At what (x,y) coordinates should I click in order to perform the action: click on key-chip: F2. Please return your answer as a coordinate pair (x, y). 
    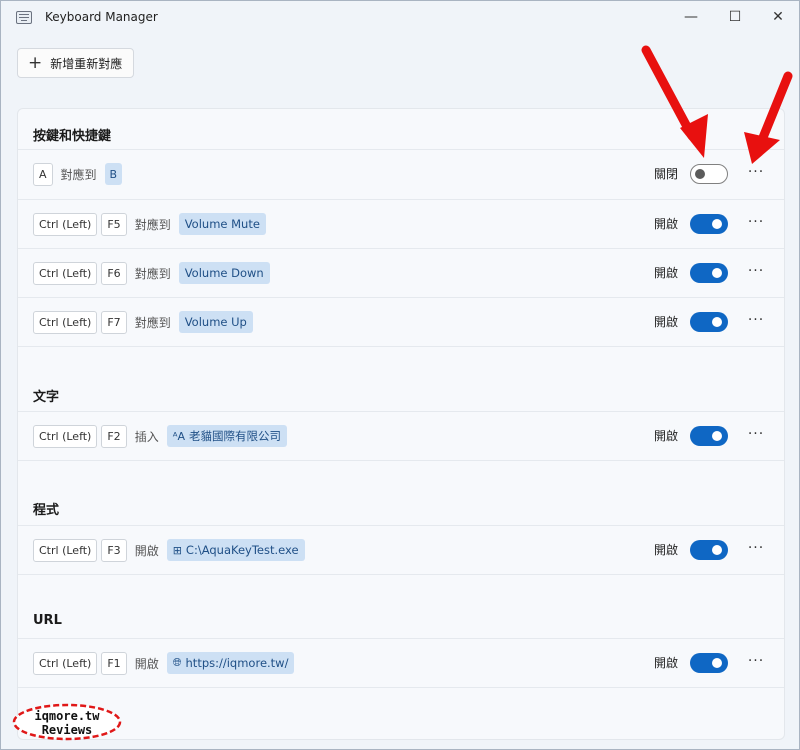
    Looking at the image, I should click on (114, 436).